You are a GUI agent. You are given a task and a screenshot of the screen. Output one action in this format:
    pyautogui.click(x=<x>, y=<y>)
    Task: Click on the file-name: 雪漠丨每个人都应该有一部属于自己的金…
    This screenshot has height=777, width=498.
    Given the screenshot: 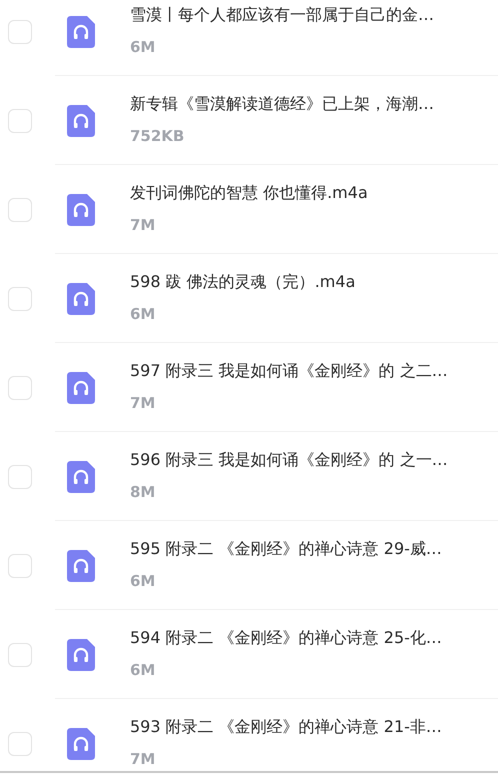 What is the action you would take?
    pyautogui.click(x=282, y=14)
    